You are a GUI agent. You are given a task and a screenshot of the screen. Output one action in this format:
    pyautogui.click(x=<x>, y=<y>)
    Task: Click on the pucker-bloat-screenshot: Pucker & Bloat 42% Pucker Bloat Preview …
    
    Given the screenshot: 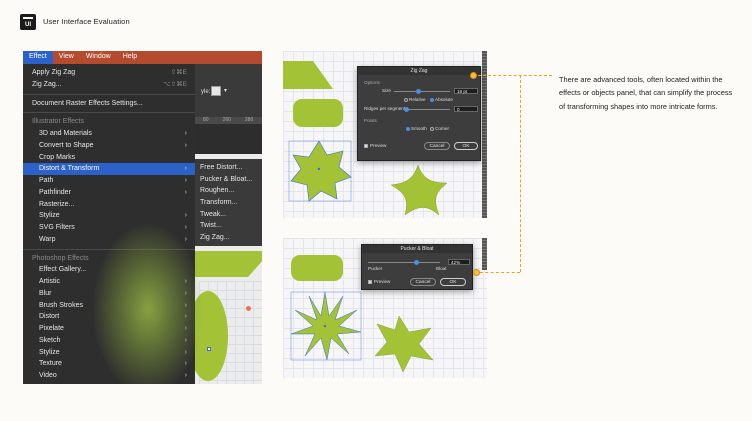 What is the action you would take?
    pyautogui.click(x=385, y=308)
    